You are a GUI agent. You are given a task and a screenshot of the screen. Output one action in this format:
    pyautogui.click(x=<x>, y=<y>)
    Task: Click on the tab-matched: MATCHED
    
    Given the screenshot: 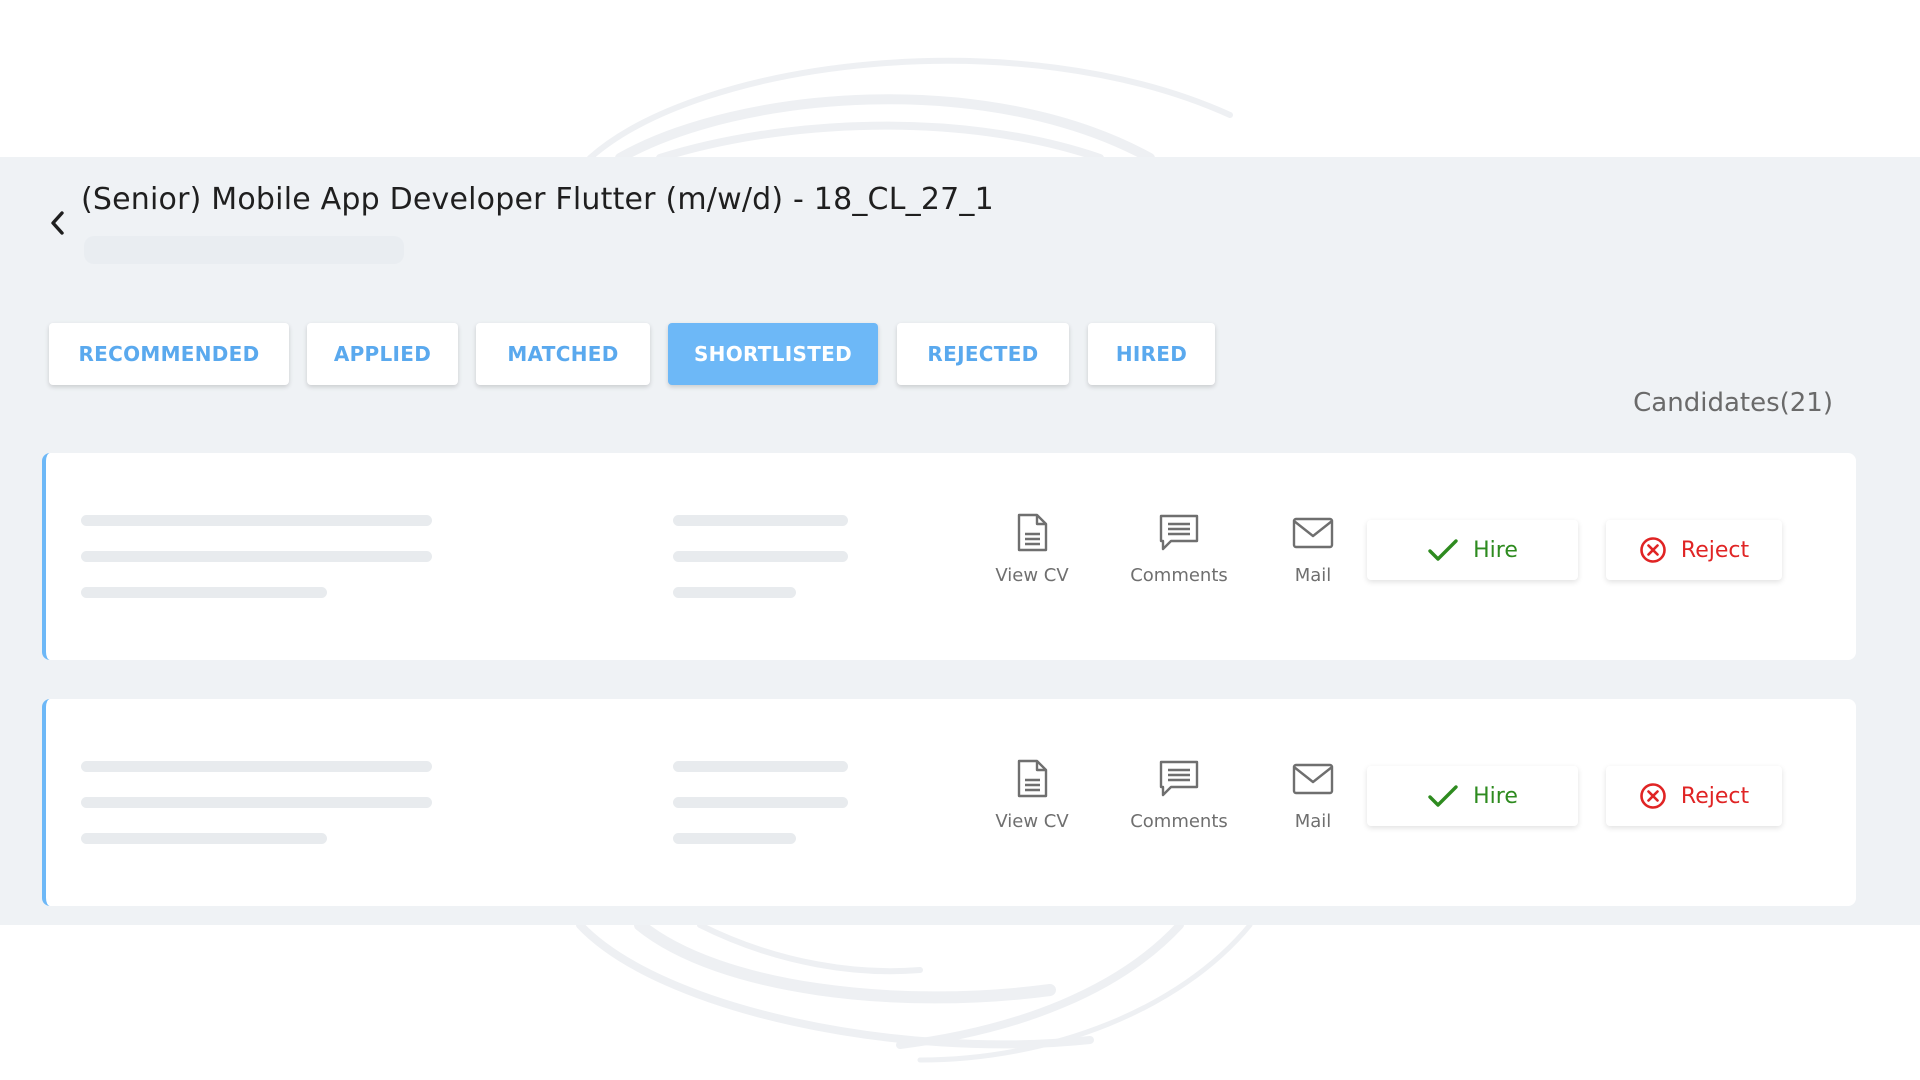 What is the action you would take?
    pyautogui.click(x=563, y=354)
    